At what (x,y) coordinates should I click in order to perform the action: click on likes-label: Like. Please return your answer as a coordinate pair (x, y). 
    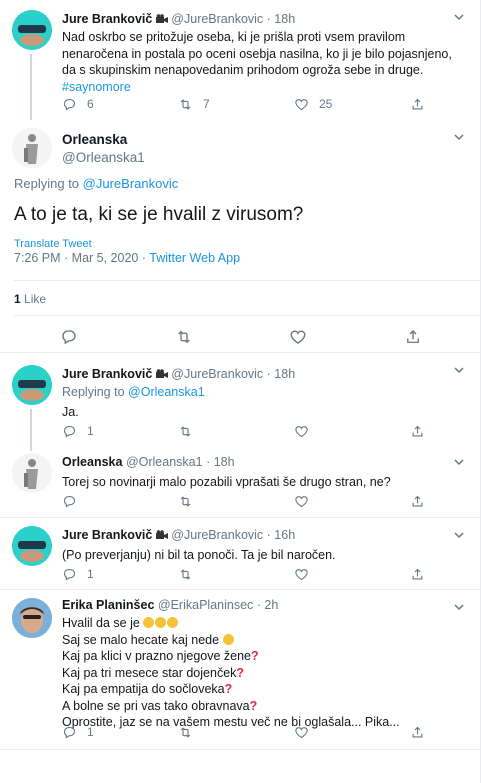
    Looking at the image, I should click on (35, 299).